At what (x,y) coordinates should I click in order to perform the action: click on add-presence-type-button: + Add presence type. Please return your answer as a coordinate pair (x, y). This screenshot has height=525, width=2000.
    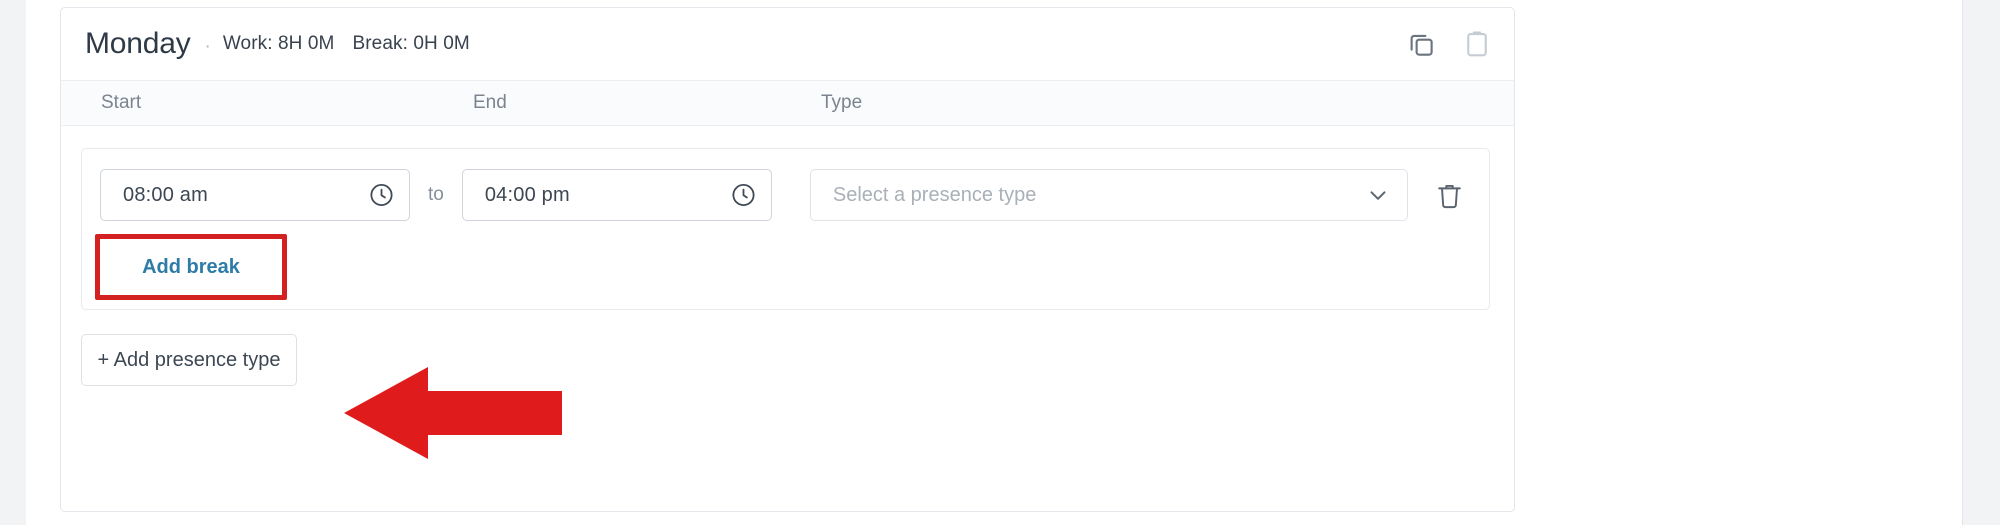
    Looking at the image, I should click on (189, 360).